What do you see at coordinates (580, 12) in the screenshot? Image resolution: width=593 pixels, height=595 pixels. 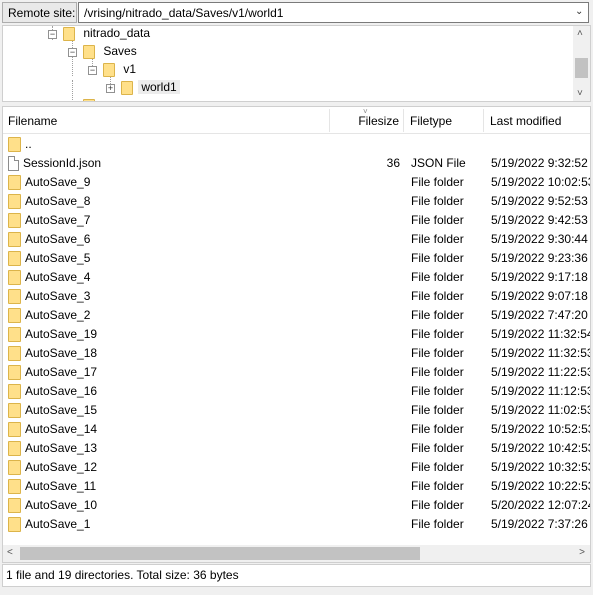 I see `chevron-down-icon: ⌄` at bounding box center [580, 12].